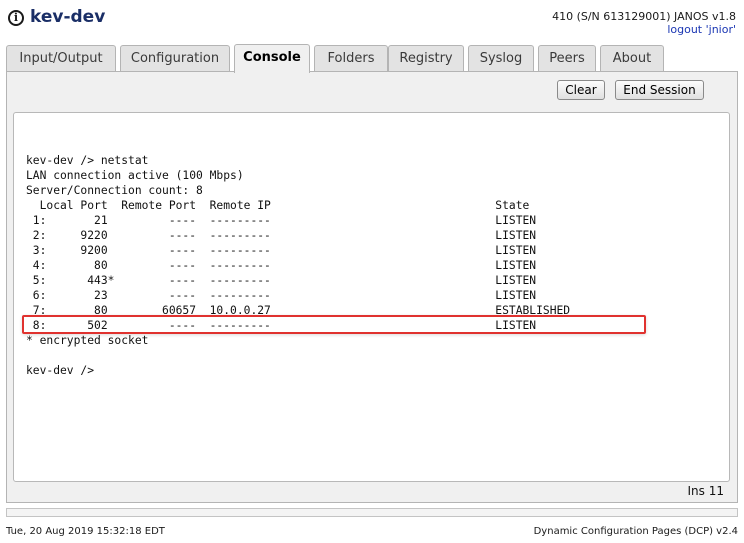  What do you see at coordinates (175, 58) in the screenshot?
I see `tab-configuration: Configuration` at bounding box center [175, 58].